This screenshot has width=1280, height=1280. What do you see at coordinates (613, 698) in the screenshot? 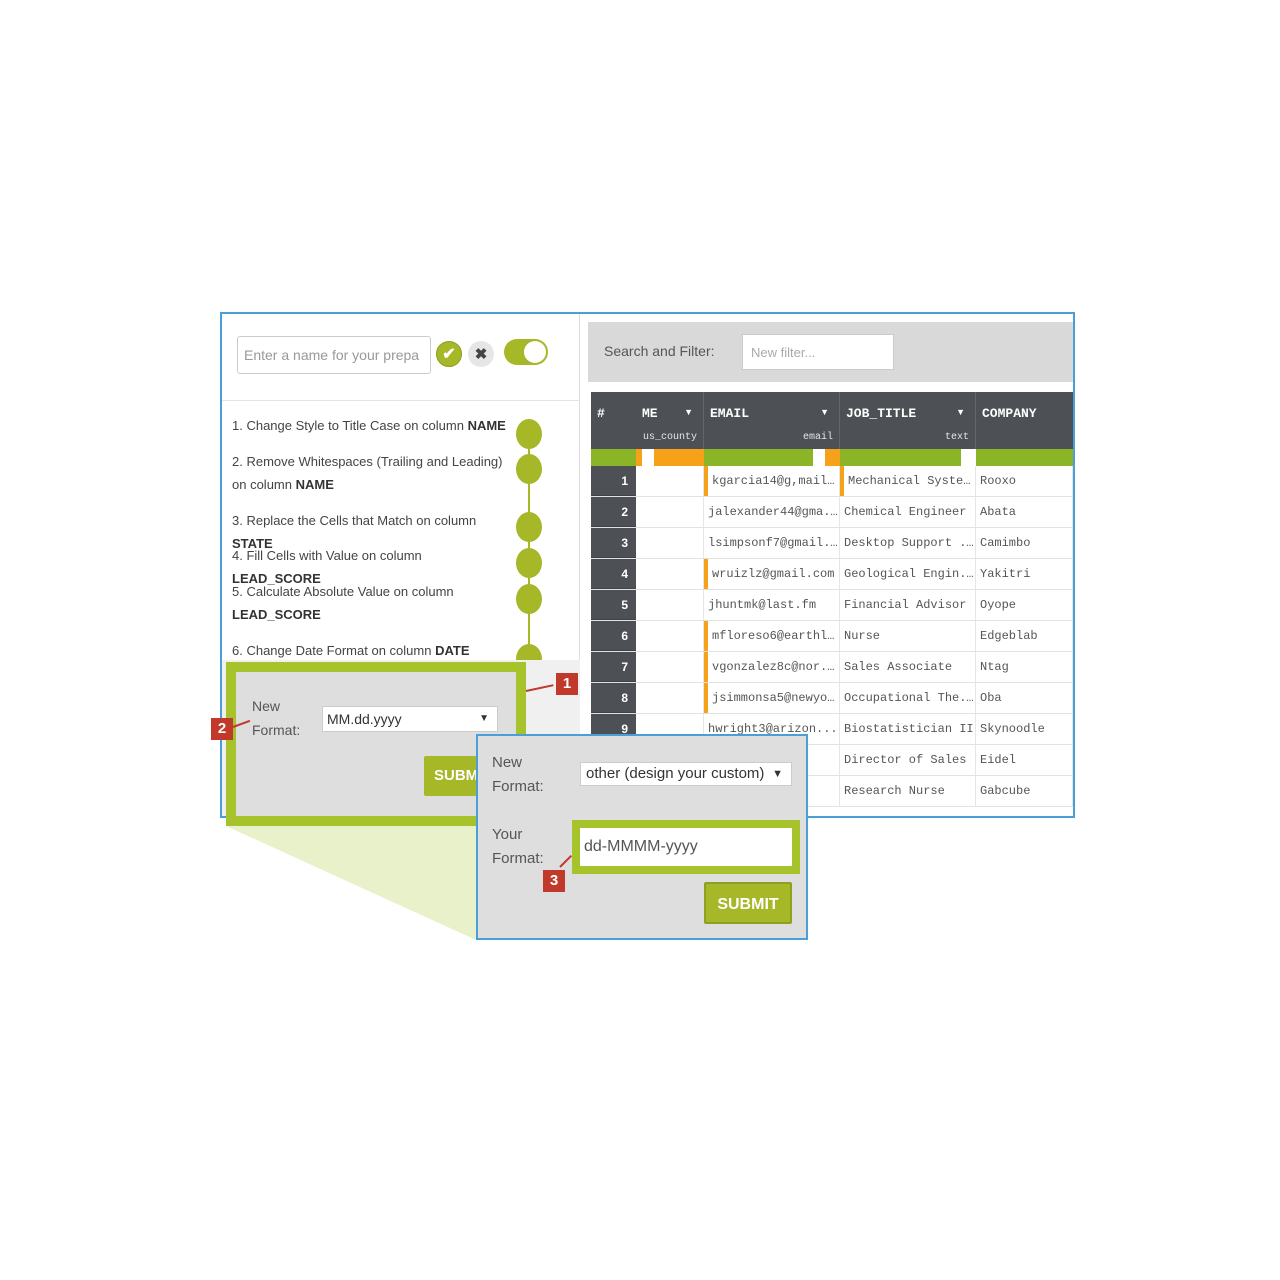
I see `row-number: 8` at bounding box center [613, 698].